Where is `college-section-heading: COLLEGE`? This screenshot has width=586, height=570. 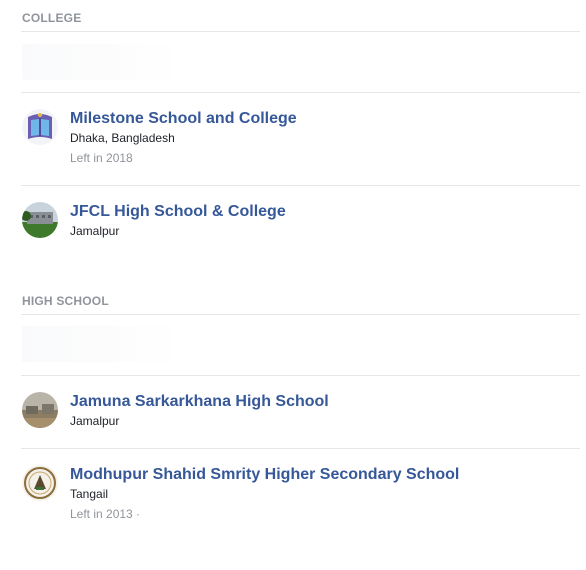
college-section-heading: COLLEGE is located at coordinates (52, 18).